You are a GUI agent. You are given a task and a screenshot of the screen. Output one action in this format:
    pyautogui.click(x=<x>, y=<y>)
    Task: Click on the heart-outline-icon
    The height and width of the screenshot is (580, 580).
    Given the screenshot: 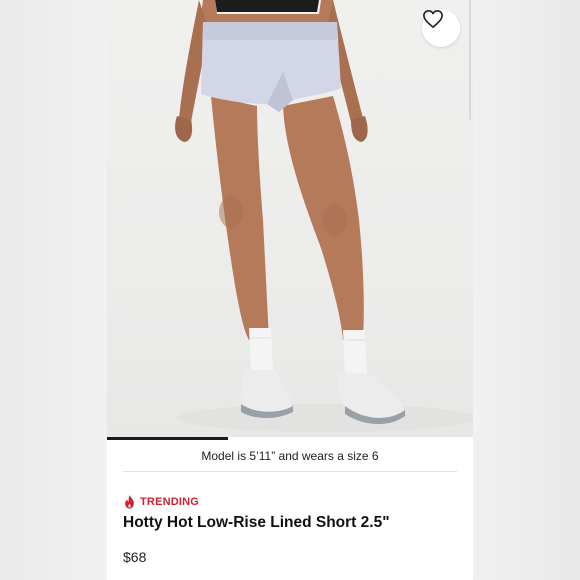 What is the action you would take?
    pyautogui.click(x=433, y=19)
    